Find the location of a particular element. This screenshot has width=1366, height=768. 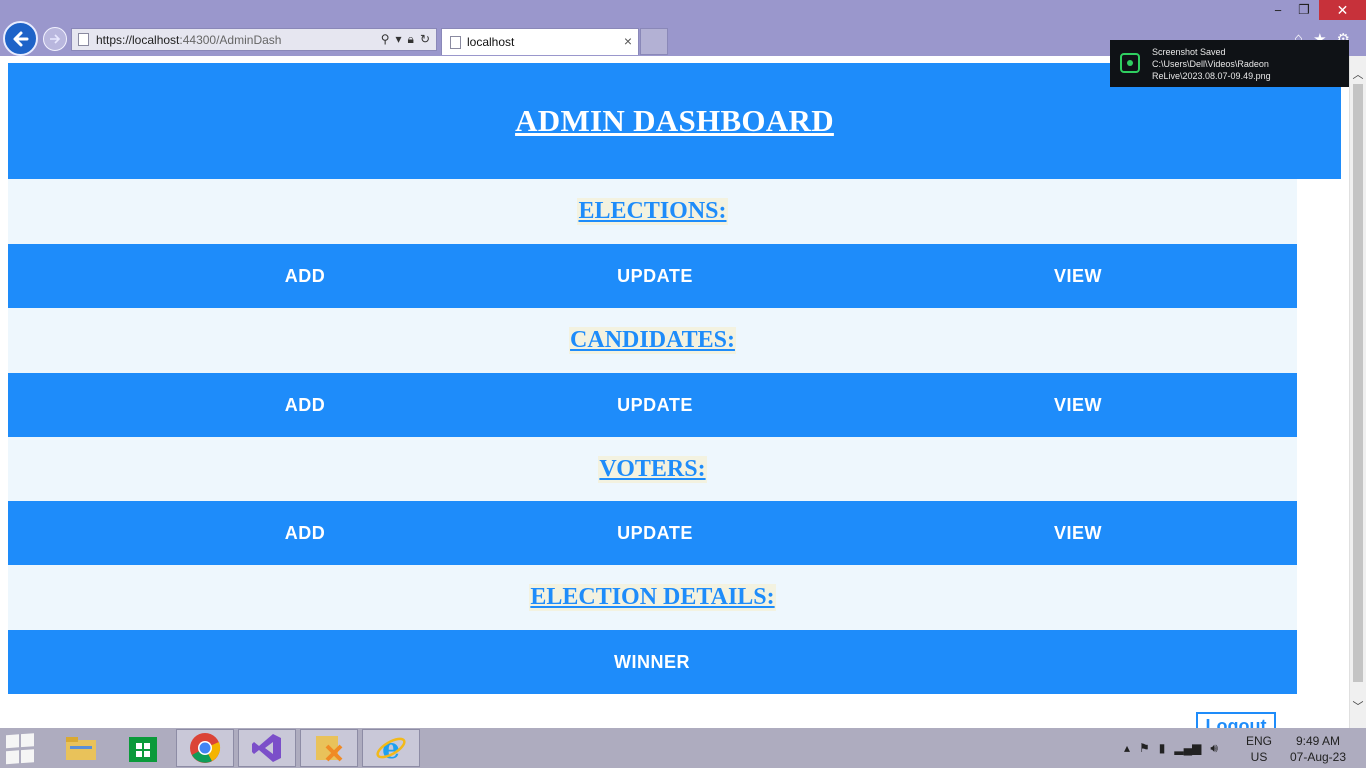

section-heading-voters: VOTERS: is located at coordinates (652, 469).